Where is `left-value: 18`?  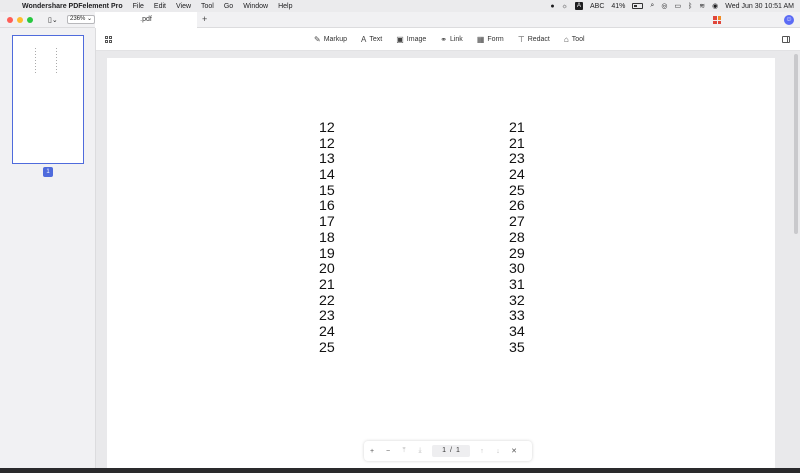
left-value: 18 is located at coordinates (327, 237).